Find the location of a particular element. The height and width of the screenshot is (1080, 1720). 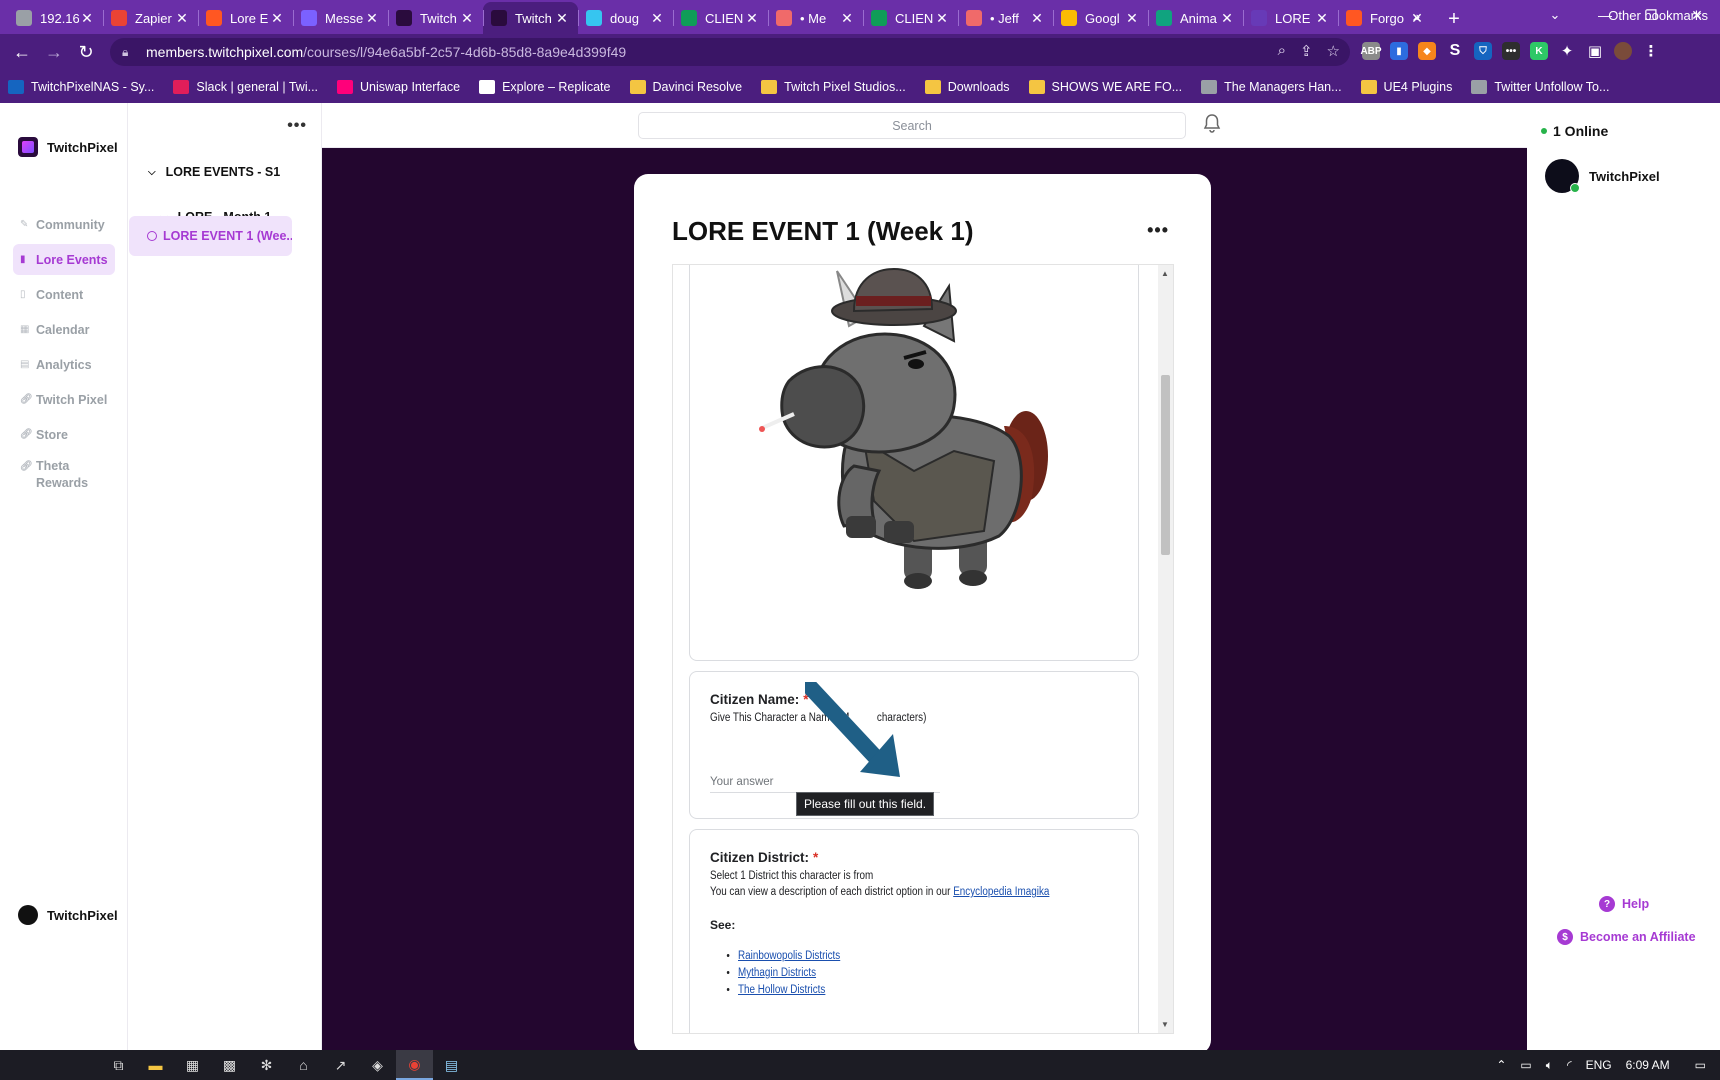

bookmark-item: Explore – Replicate is located at coordinates (545, 86).